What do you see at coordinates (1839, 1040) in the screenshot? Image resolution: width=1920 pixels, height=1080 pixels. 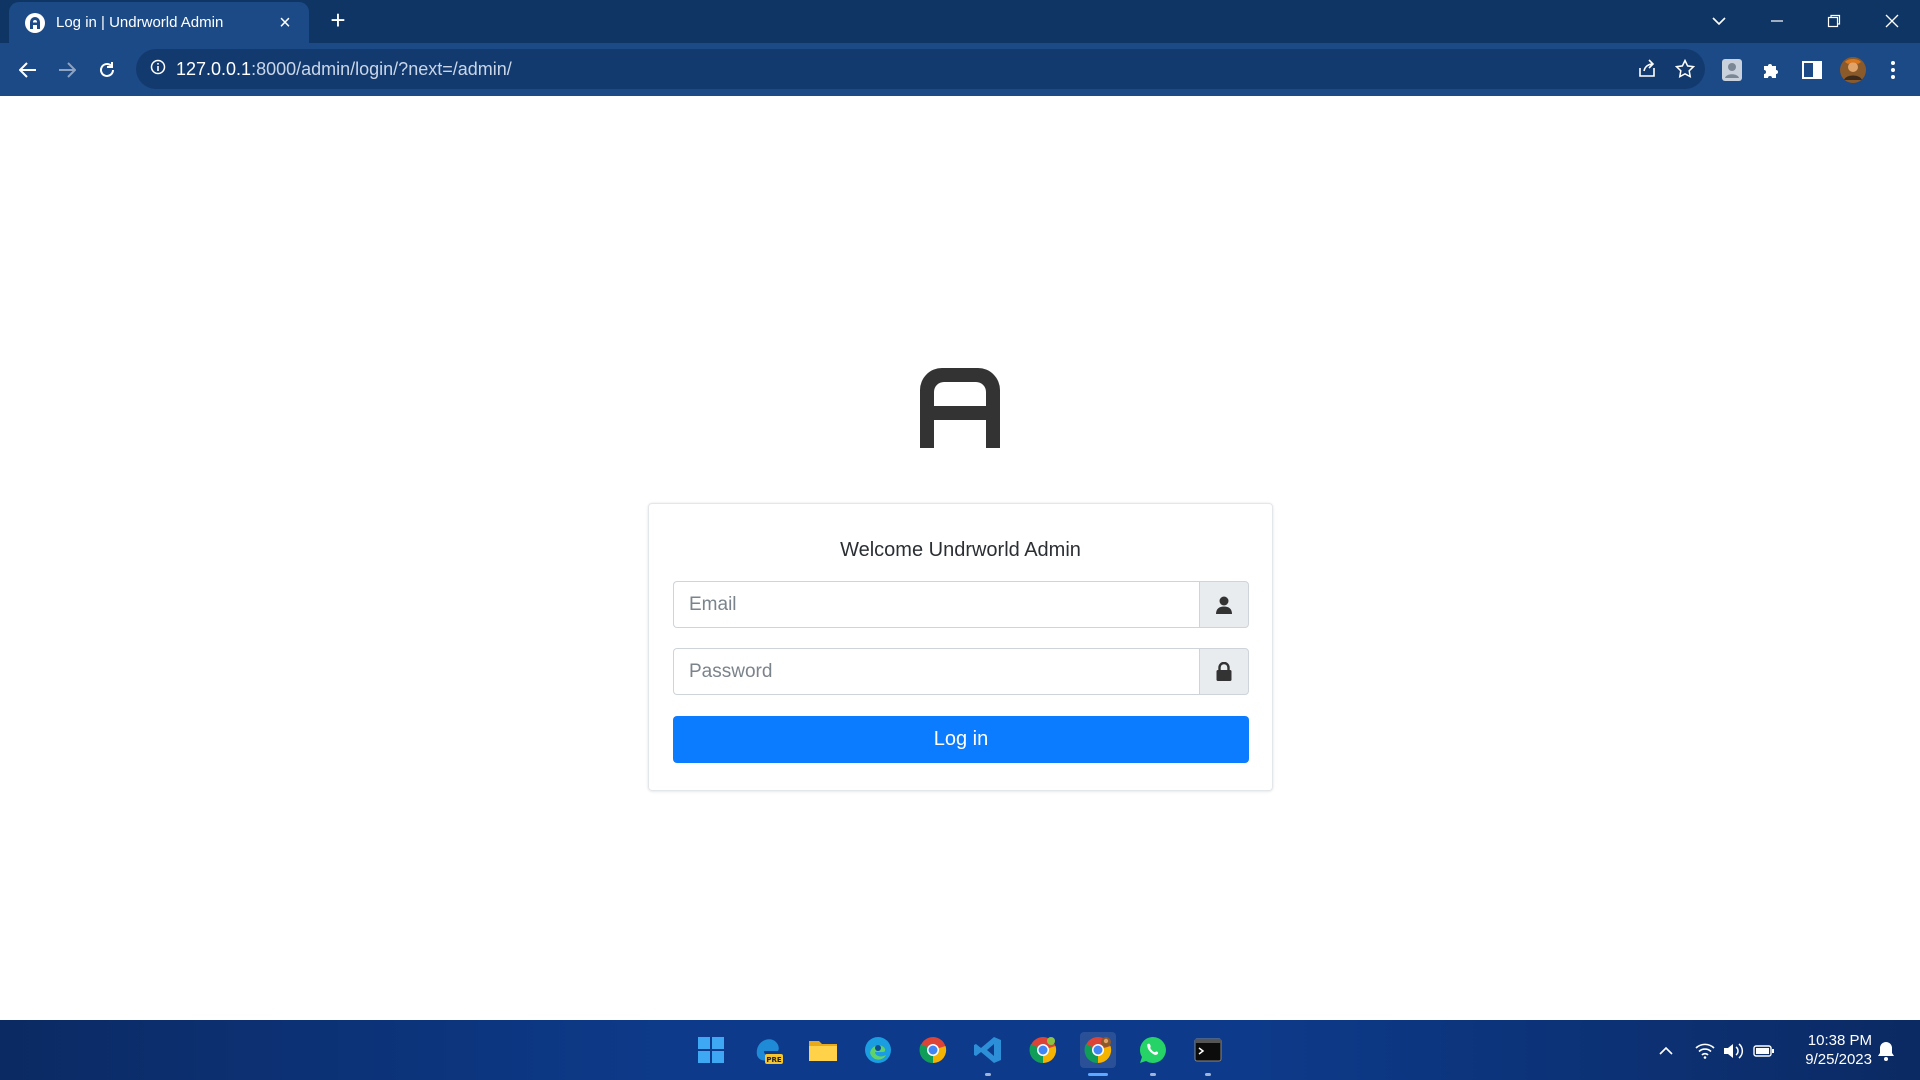 I see `clock-time: 10:38 PM` at bounding box center [1839, 1040].